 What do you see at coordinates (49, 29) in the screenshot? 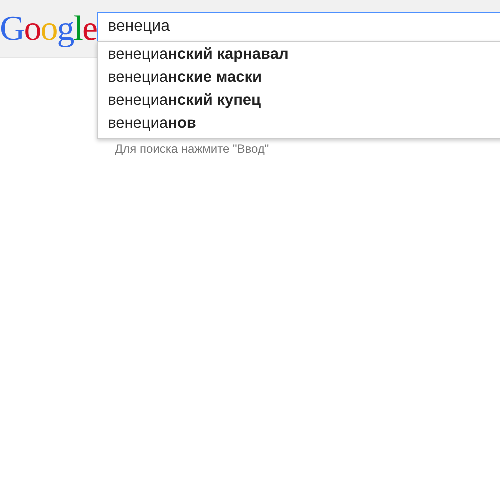
I see `logo: Google` at bounding box center [49, 29].